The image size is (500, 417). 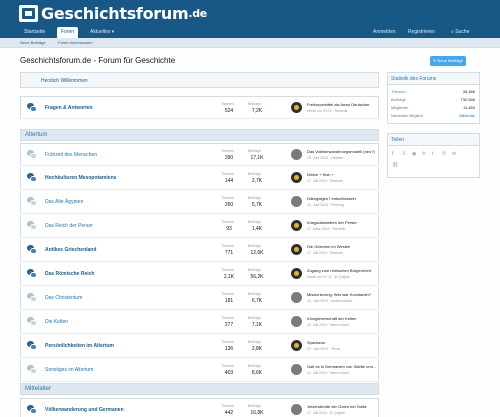 What do you see at coordinates (342, 318) in the screenshot?
I see `last-post-title: Königsherrschaft der Kelten` at bounding box center [342, 318].